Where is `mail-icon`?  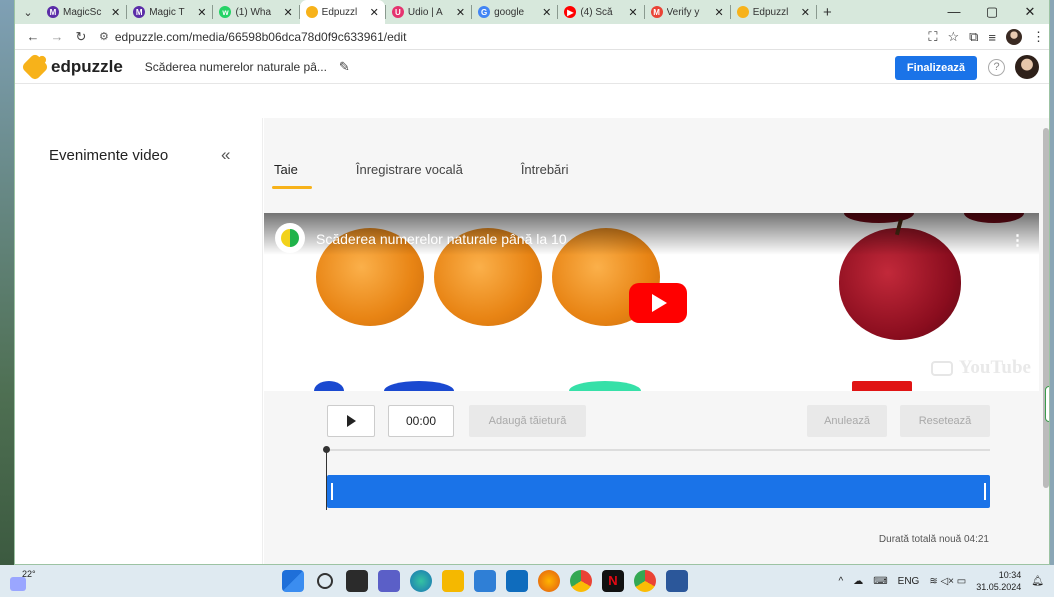
mail-icon is located at coordinates (517, 581).